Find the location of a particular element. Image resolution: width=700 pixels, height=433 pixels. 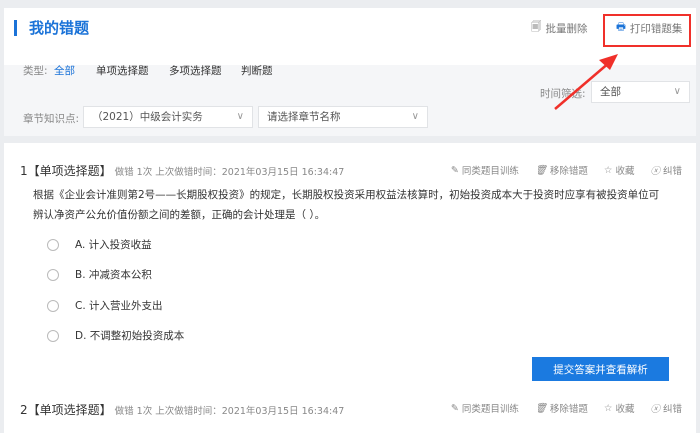

option-d: D. 不调整初始投资成本 is located at coordinates (115, 335).